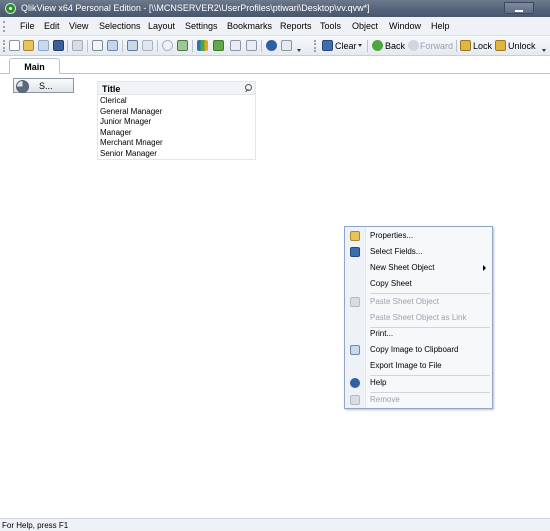 Image resolution: width=550 pixels, height=531 pixels. What do you see at coordinates (52, 26) in the screenshot?
I see `menu-edit: Edit` at bounding box center [52, 26].